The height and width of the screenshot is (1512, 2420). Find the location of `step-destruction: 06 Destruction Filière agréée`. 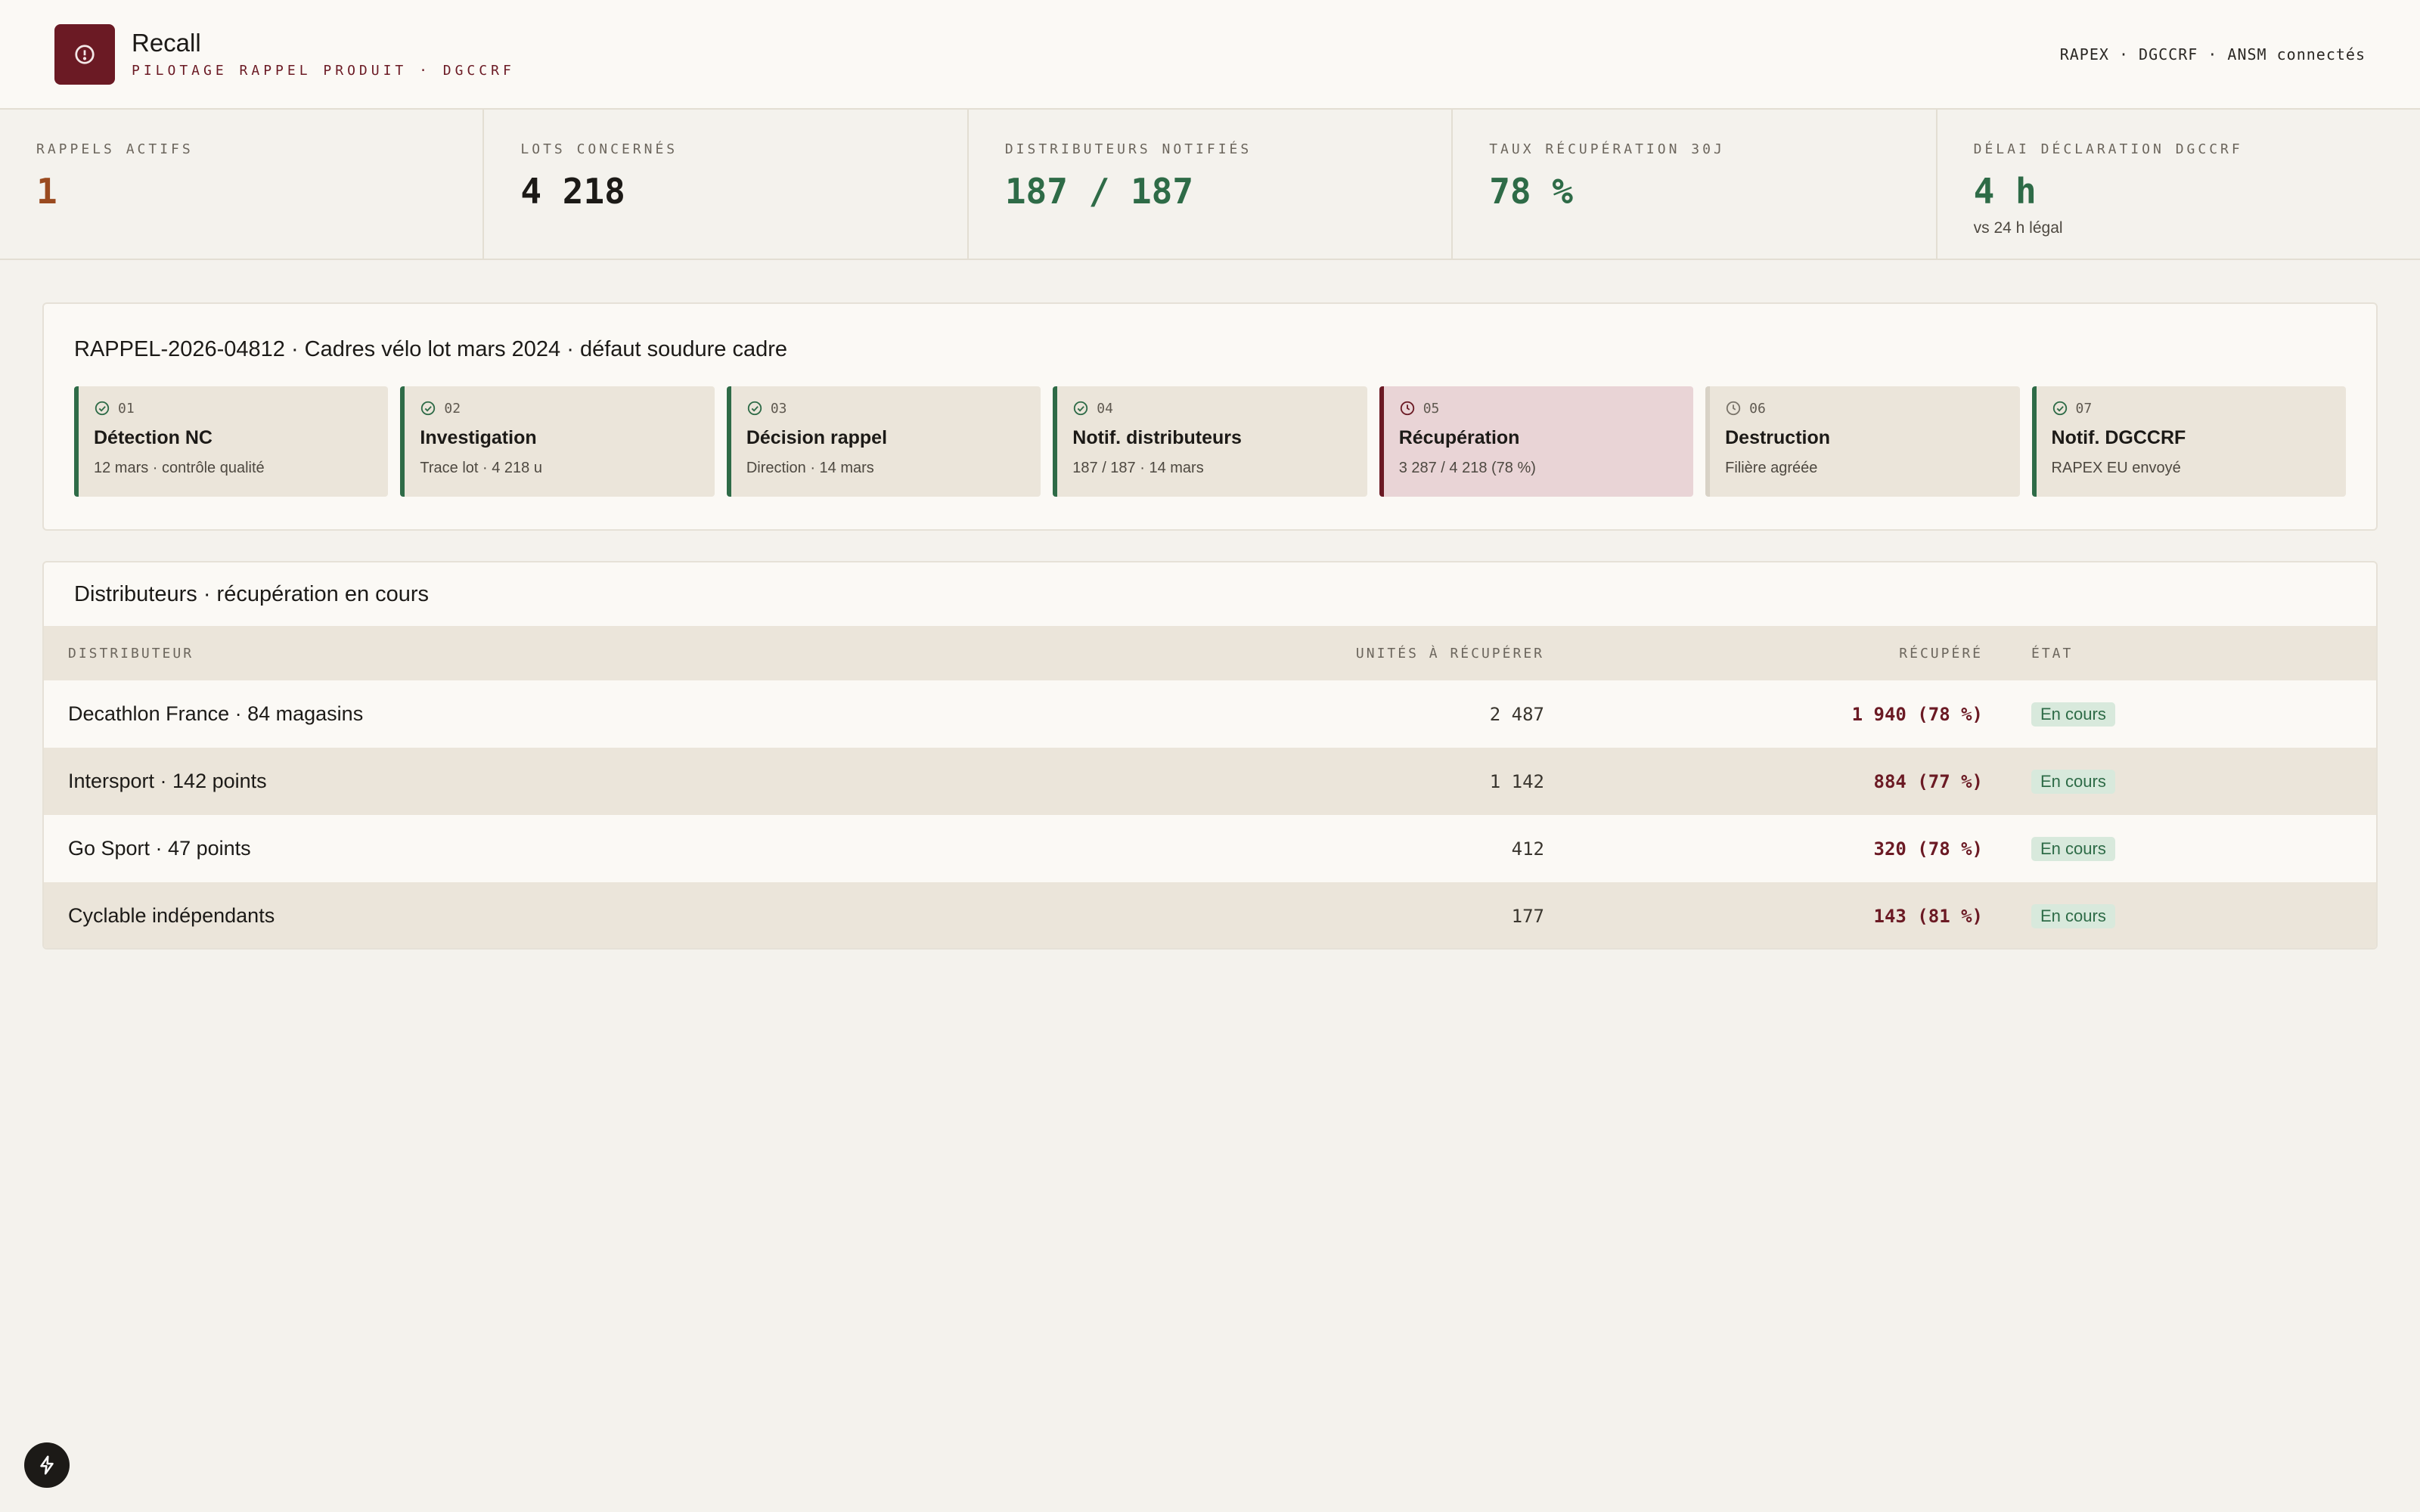

step-destruction: 06 Destruction Filière agréée is located at coordinates (1862, 441).